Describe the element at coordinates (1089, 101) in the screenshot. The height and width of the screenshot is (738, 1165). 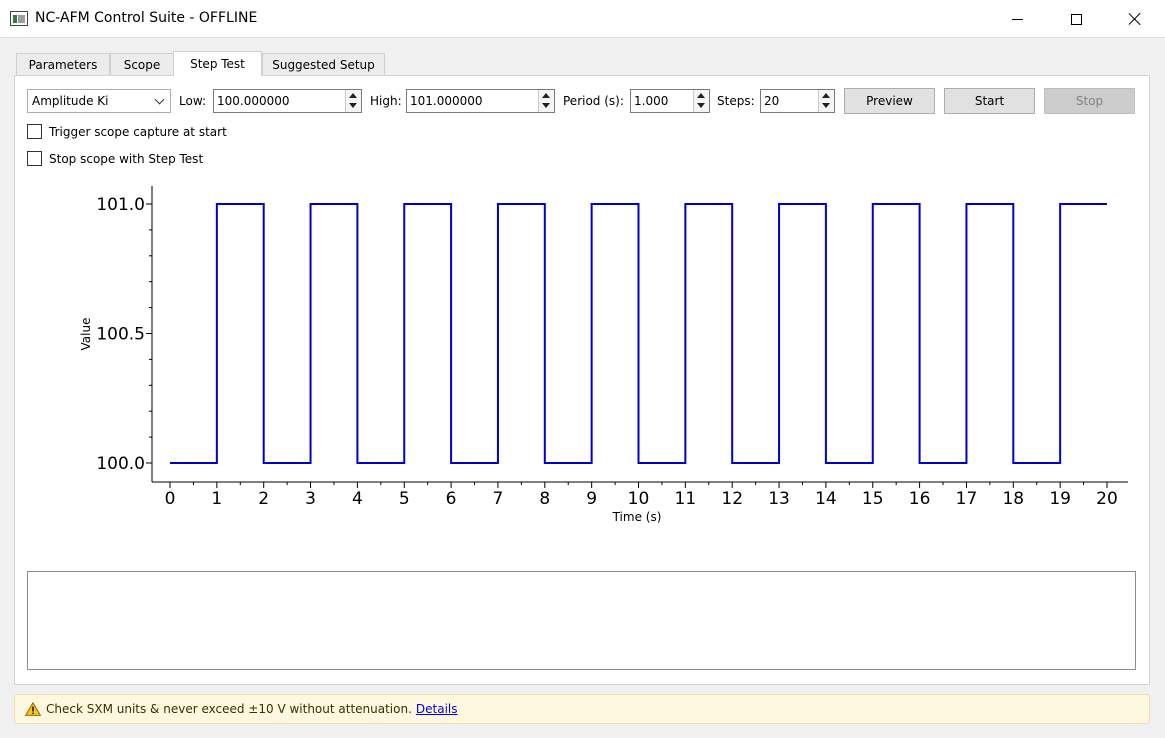
I see `stop-button: Stop` at that location.